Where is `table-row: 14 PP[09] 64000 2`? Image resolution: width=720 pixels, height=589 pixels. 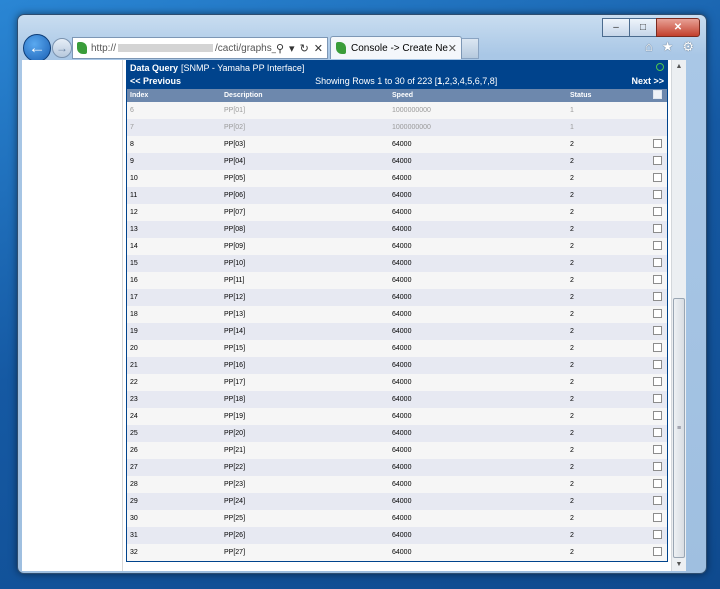 table-row: 14 PP[09] 64000 2 is located at coordinates (397, 246).